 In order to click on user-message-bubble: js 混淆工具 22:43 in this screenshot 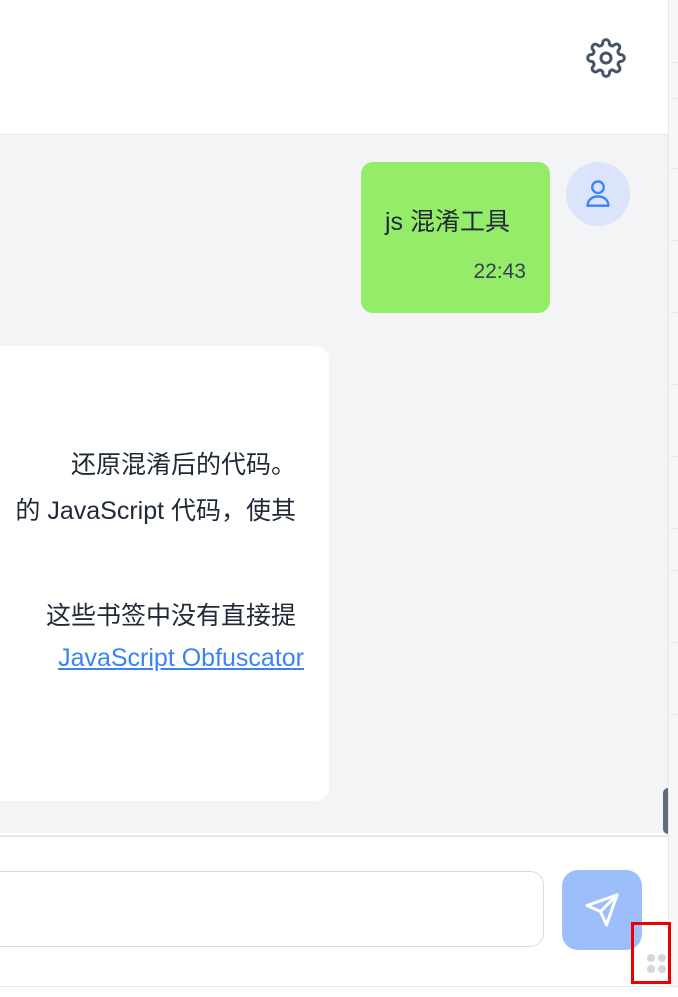, I will do `click(455, 237)`.